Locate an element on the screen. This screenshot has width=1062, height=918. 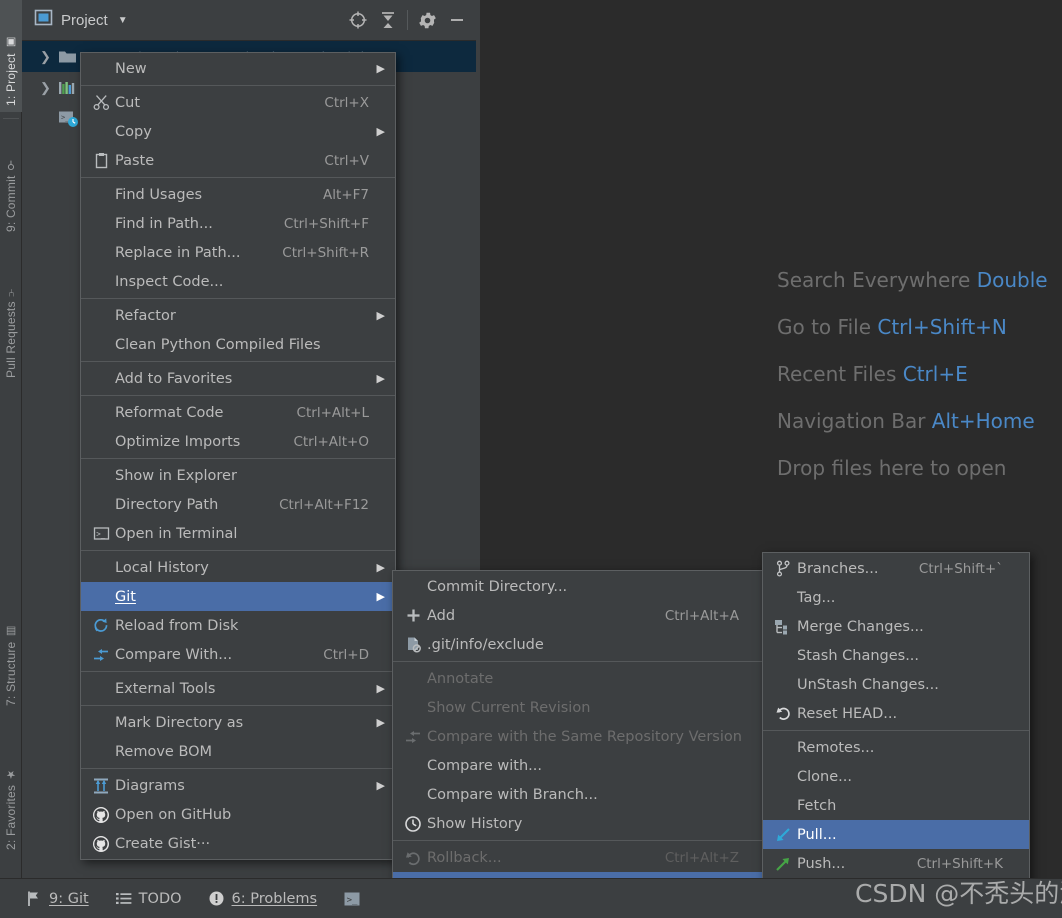
menu-item-label: Copy is located at coordinates (133, 131).